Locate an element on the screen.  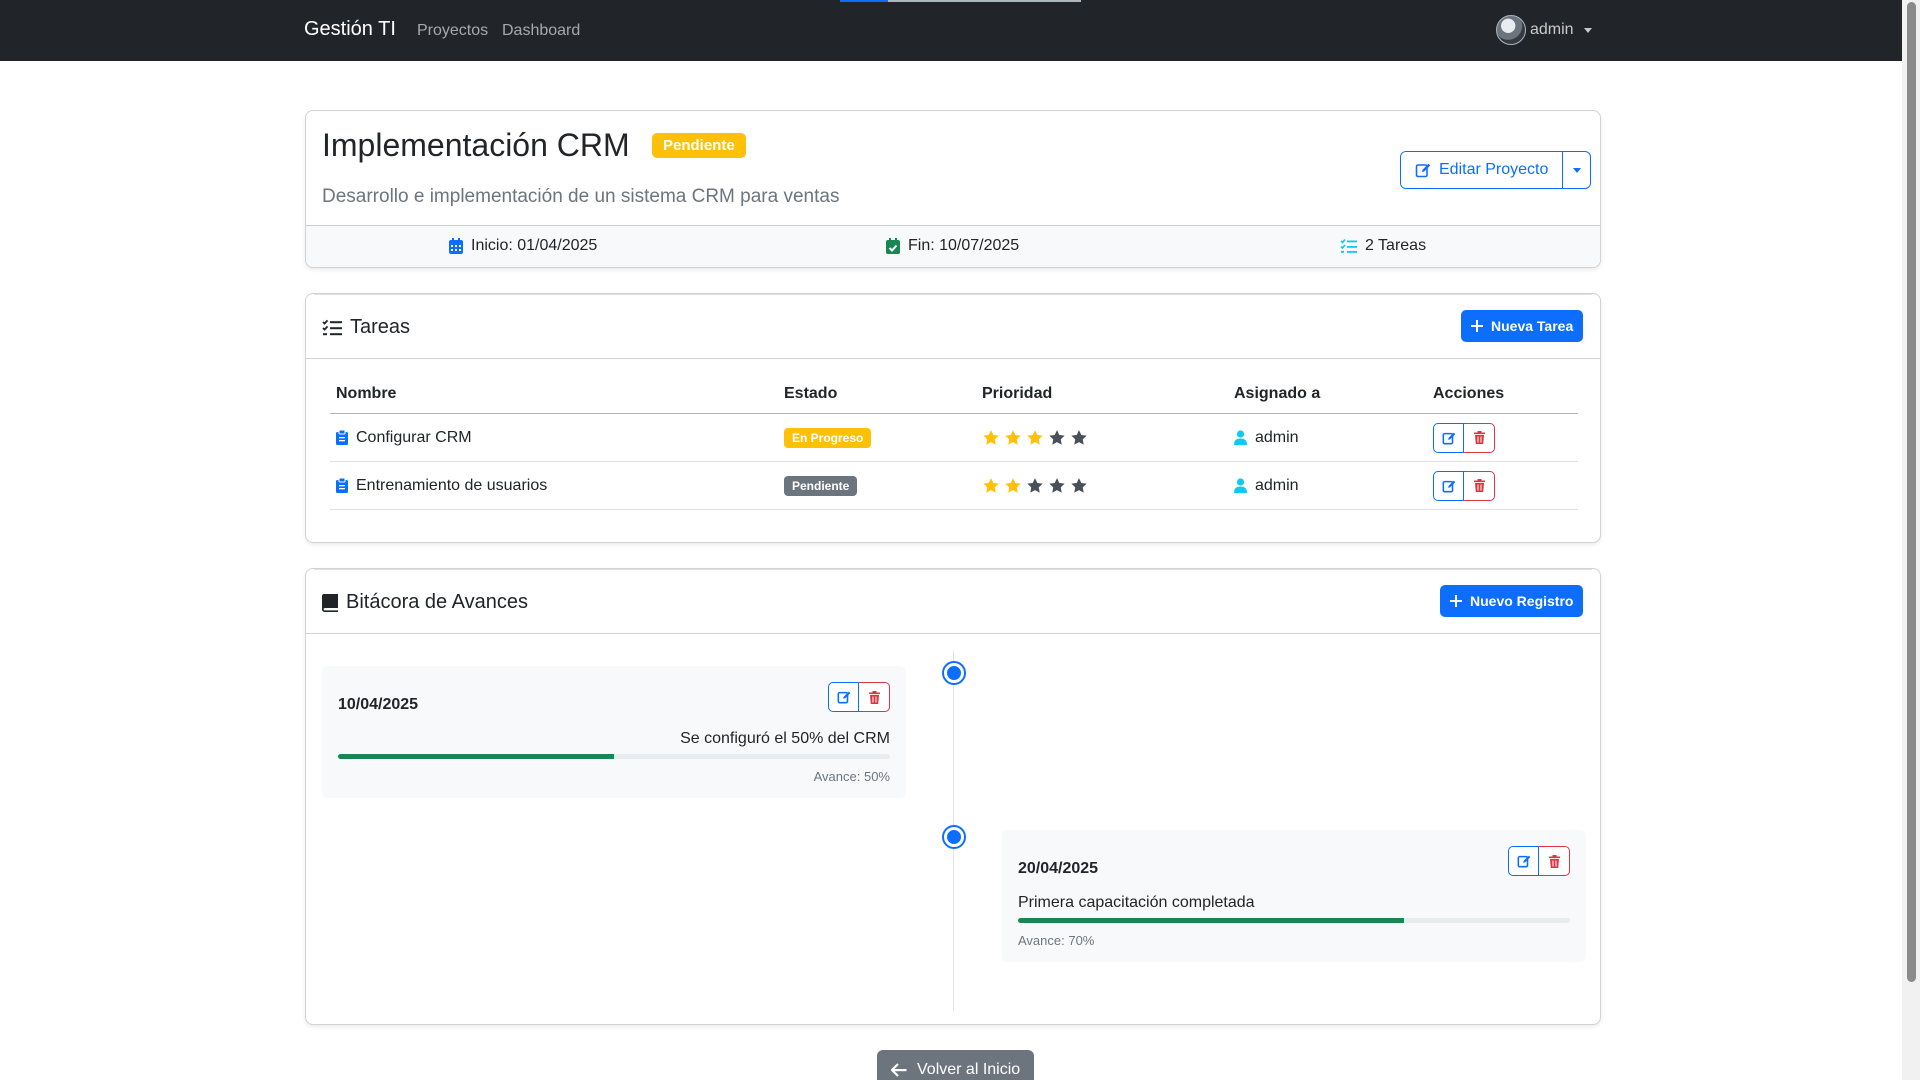
start-date-text: Inicio: 01/04/2025 is located at coordinates (534, 245).